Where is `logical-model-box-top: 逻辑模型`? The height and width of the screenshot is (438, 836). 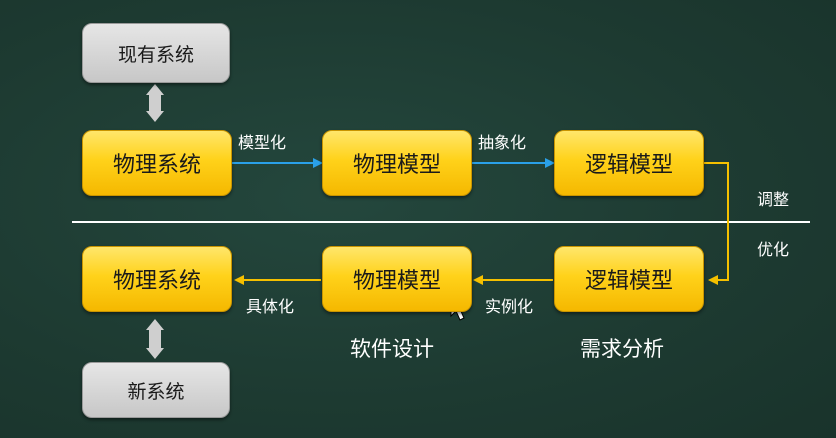
logical-model-box-top: 逻辑模型 is located at coordinates (629, 163).